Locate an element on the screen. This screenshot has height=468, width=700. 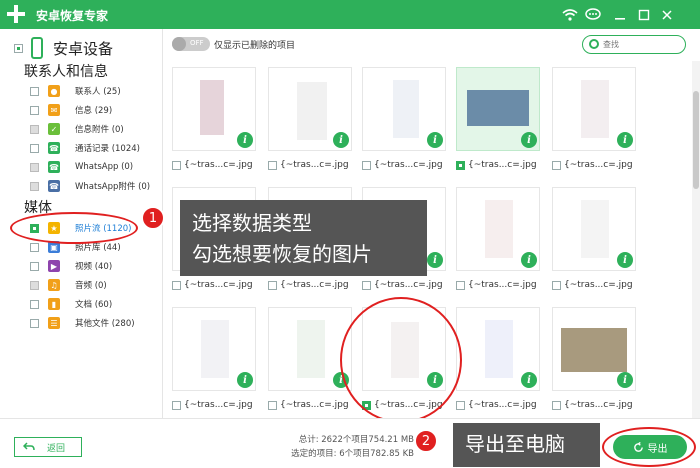
show-deleted-toggle: OFF is located at coordinates (191, 44).